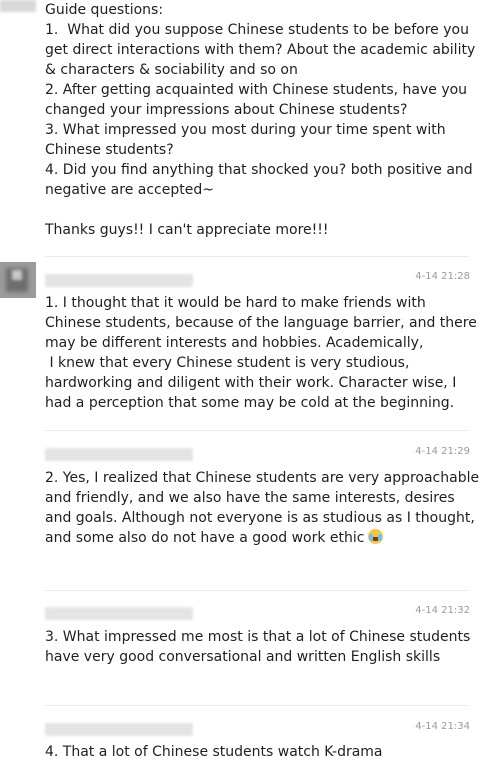 Image resolution: width=492 pixels, height=783 pixels. I want to click on poster-avatar, so click(18, 6).